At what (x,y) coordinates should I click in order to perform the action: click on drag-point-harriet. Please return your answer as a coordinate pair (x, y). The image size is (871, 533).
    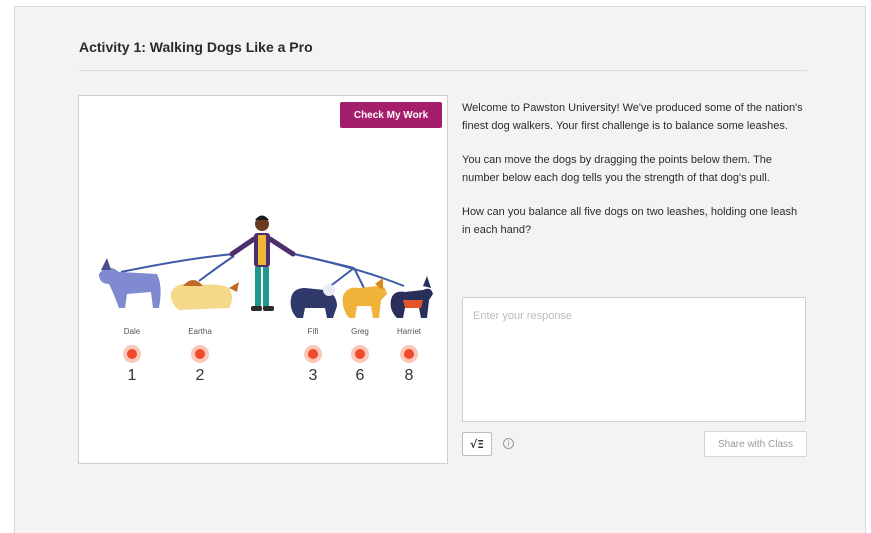
    Looking at the image, I should click on (409, 354).